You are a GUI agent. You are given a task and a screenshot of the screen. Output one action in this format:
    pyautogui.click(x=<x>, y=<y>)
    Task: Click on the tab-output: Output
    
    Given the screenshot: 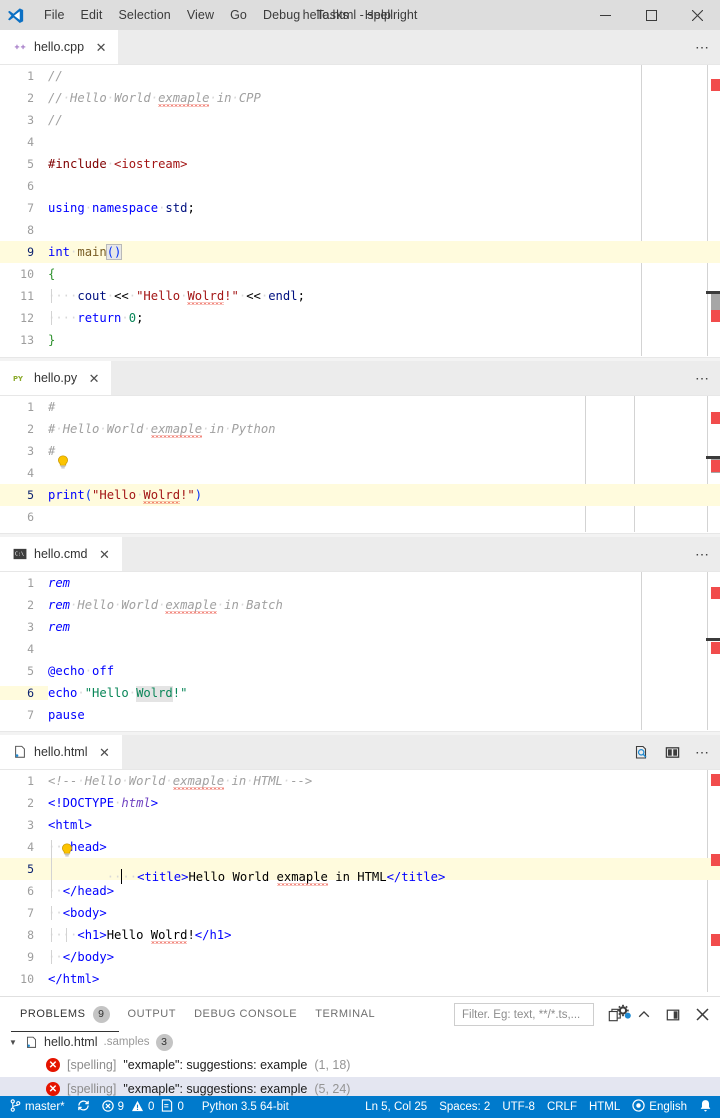 What is the action you would take?
    pyautogui.click(x=152, y=1014)
    